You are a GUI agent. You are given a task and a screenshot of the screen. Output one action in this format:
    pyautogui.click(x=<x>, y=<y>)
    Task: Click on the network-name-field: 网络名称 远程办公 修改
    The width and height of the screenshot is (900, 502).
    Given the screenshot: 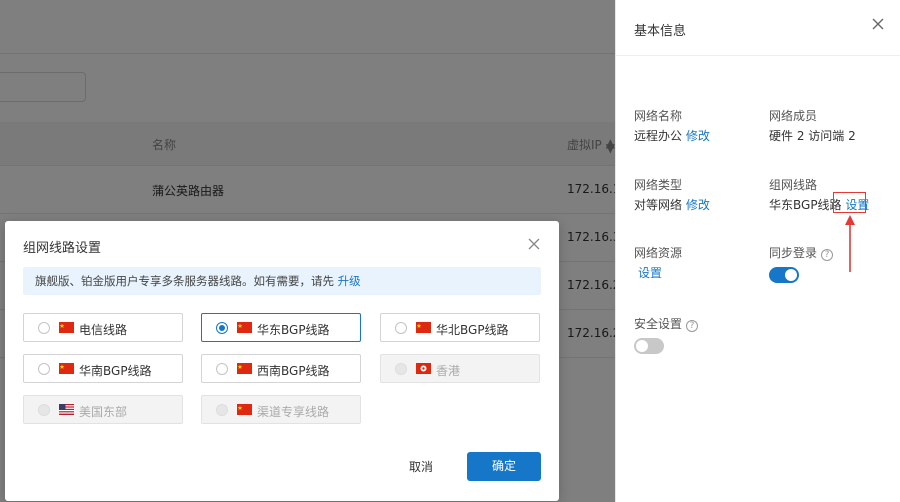 What is the action you would take?
    pyautogui.click(x=672, y=126)
    